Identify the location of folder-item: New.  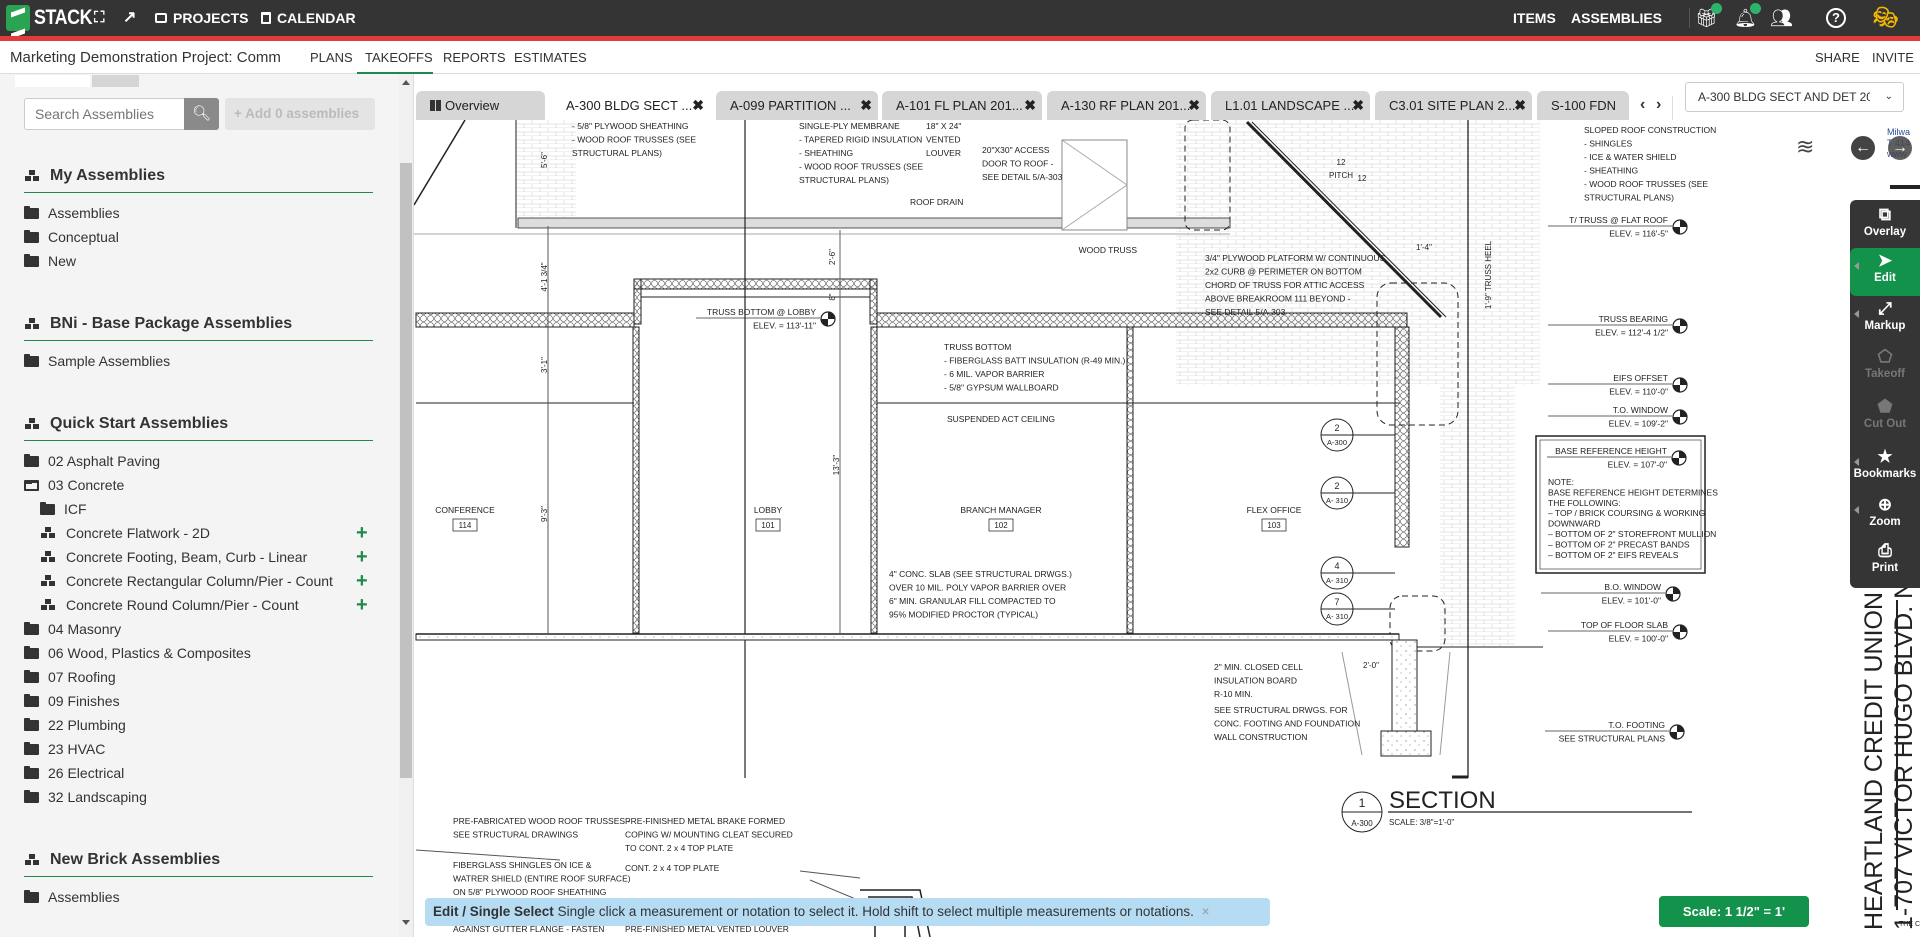
(50, 261).